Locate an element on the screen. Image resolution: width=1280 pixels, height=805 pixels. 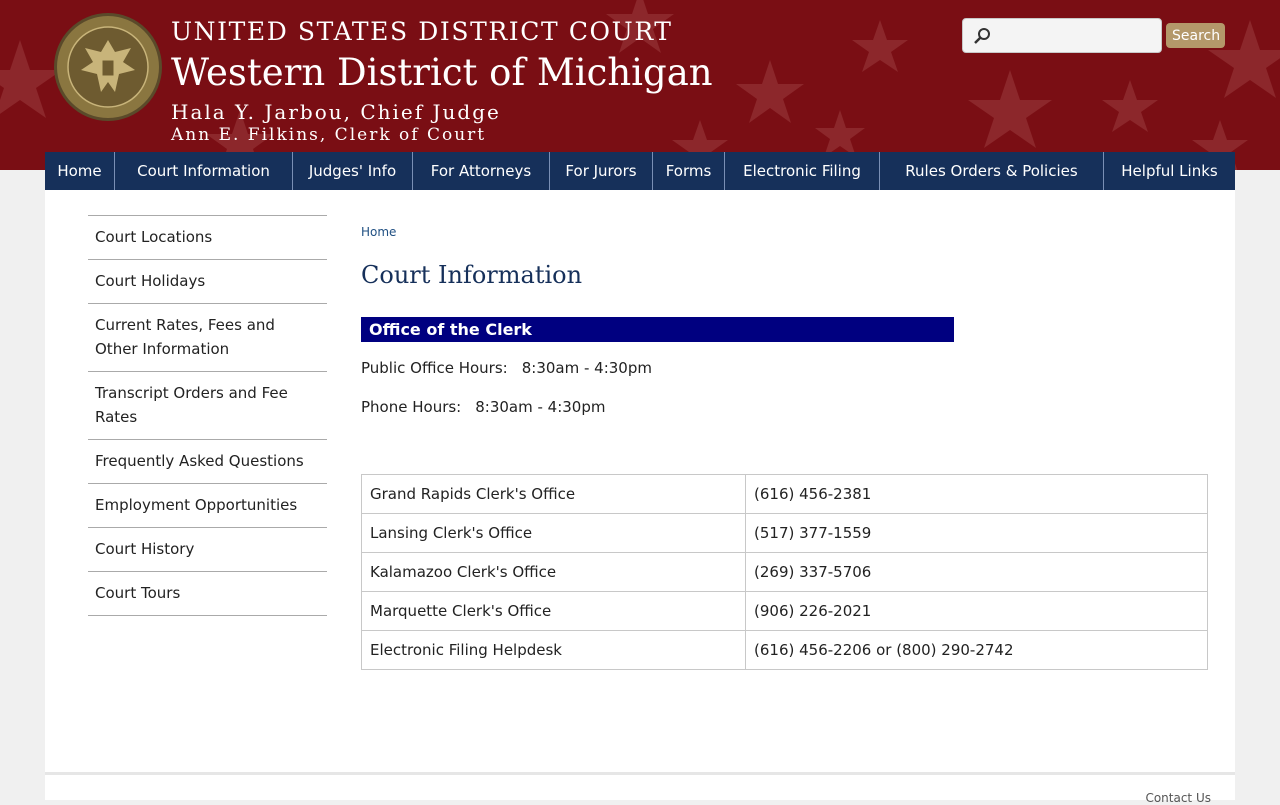
search-input is located at coordinates (1075, 36).